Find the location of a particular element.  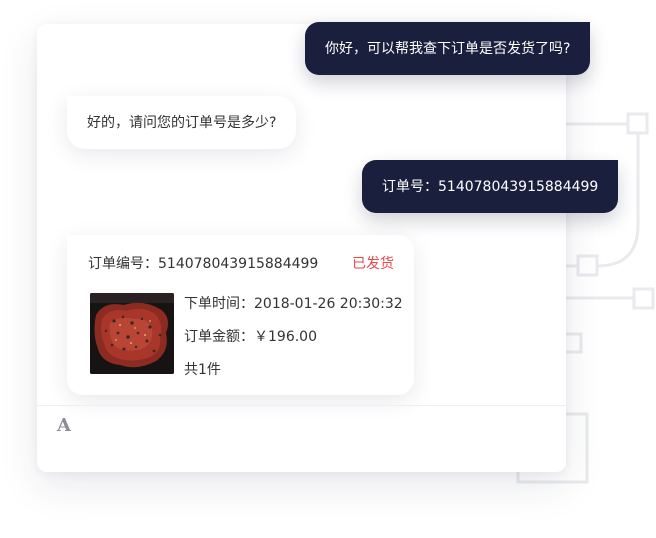

message-text: 好的，请问您的订单号是多少? is located at coordinates (182, 122).